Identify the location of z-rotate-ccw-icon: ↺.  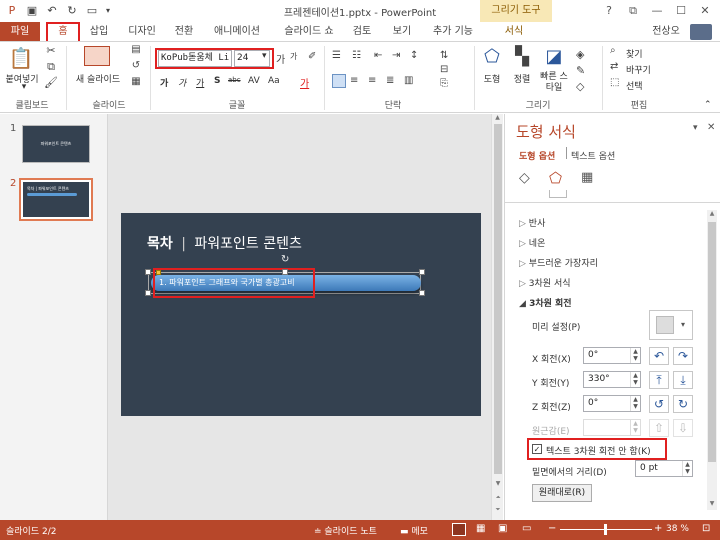
(659, 404).